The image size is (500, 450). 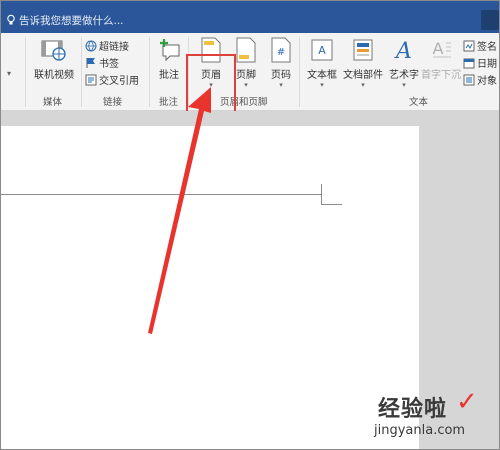 What do you see at coordinates (179, 210) in the screenshot?
I see `red-arrow-annotation` at bounding box center [179, 210].